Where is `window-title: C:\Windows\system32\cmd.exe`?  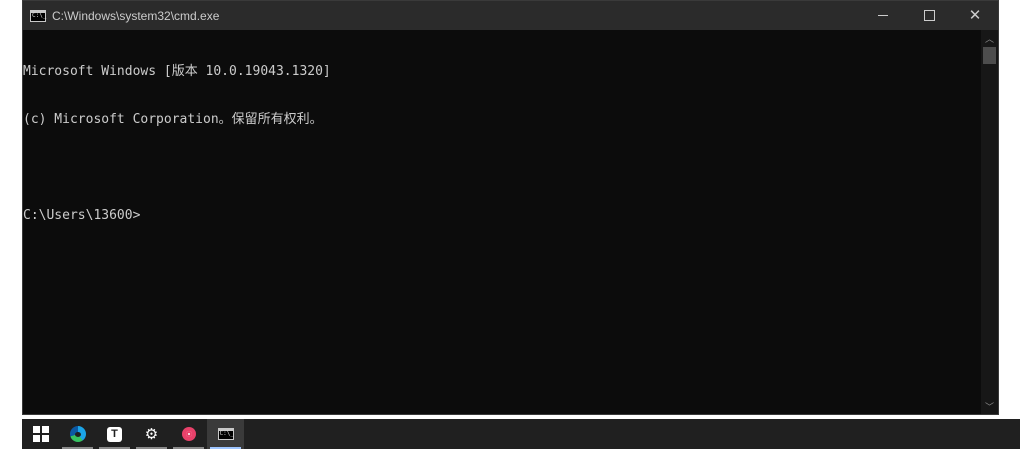
window-title: C:\Windows\system32\cmd.exe is located at coordinates (136, 15).